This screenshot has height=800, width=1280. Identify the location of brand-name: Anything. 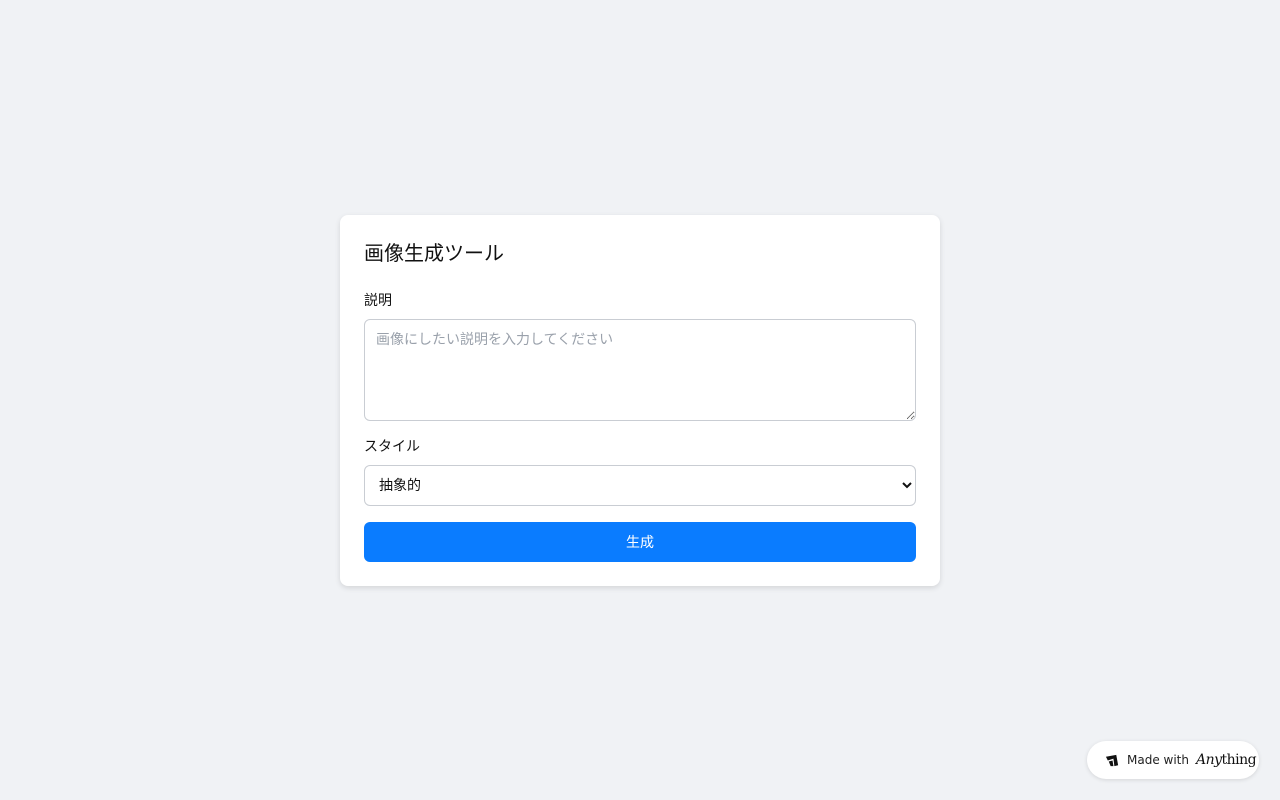
(1226, 760).